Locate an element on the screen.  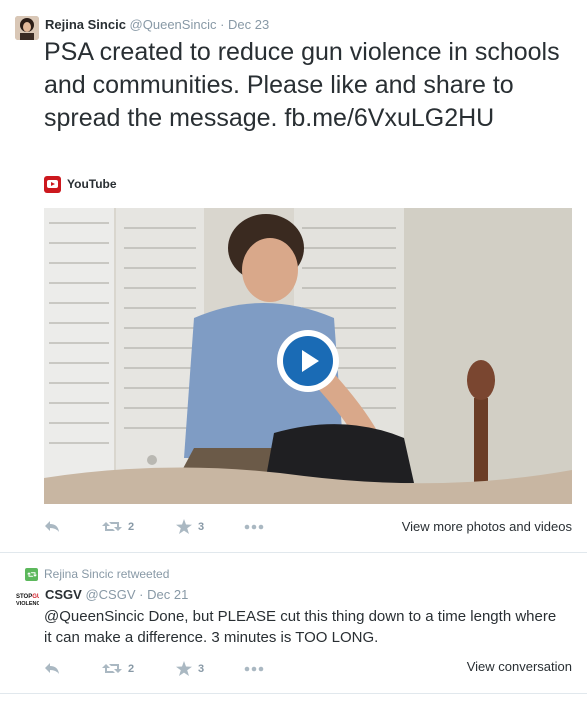
media-source: YouTube is located at coordinates (80, 184).